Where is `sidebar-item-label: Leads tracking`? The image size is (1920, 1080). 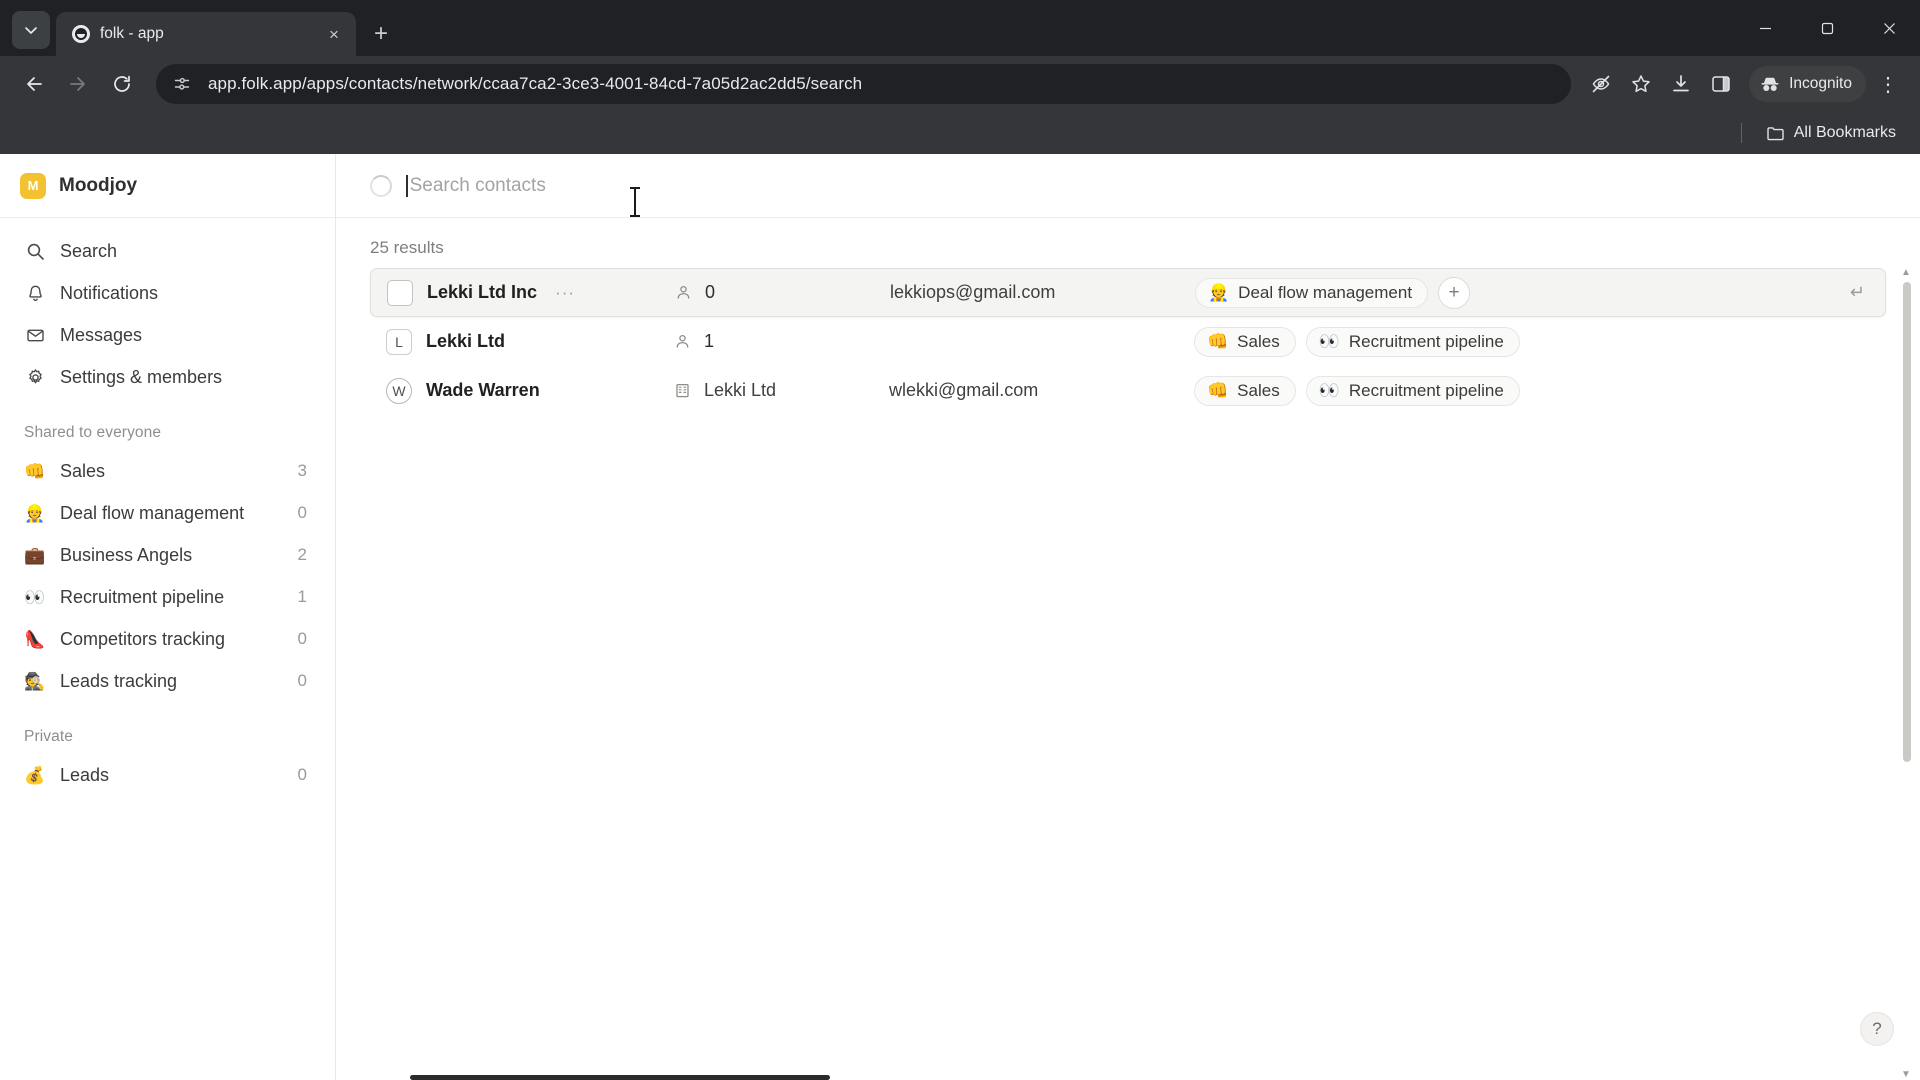
sidebar-item-label: Leads tracking is located at coordinates (119, 680).